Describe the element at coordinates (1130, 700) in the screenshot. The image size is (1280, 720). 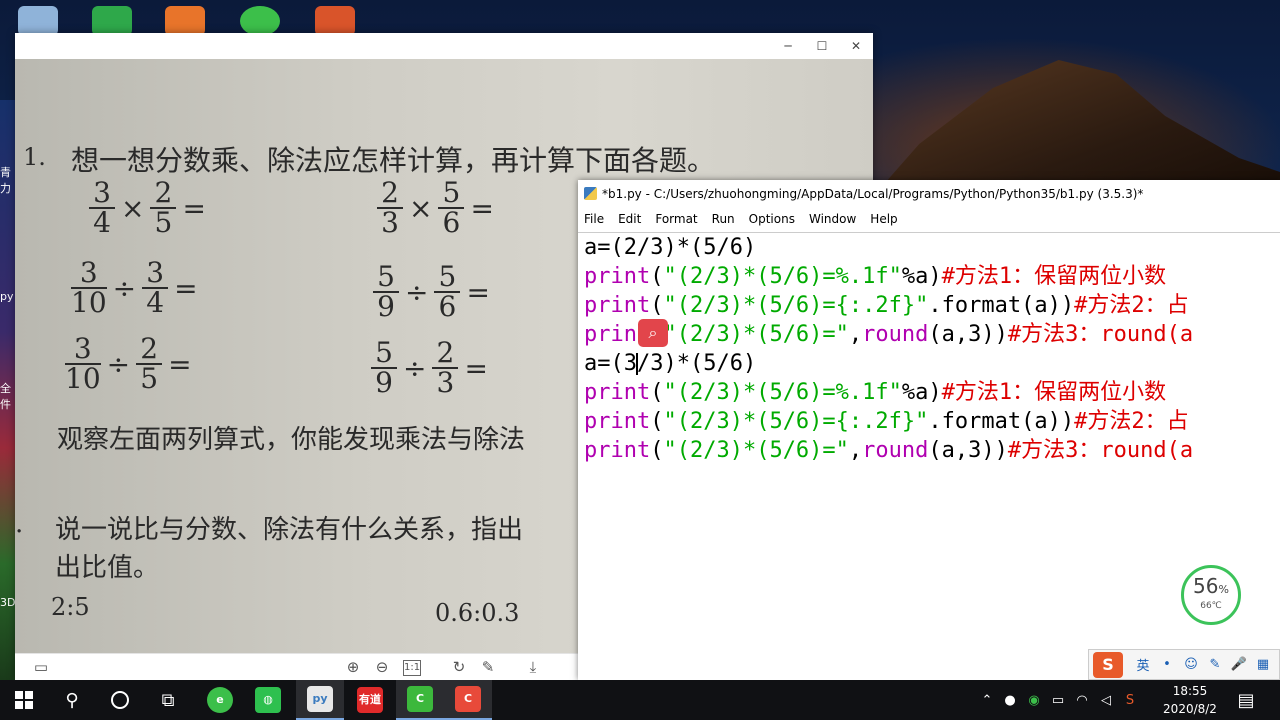
I see `ime-tray-icon: S` at that location.